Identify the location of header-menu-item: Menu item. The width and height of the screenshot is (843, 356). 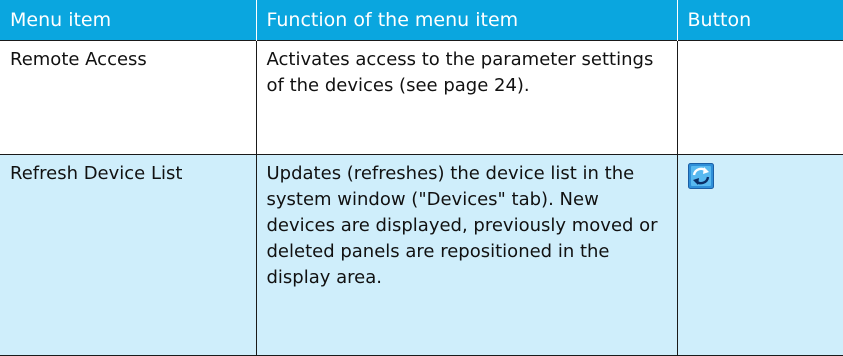
(128, 20).